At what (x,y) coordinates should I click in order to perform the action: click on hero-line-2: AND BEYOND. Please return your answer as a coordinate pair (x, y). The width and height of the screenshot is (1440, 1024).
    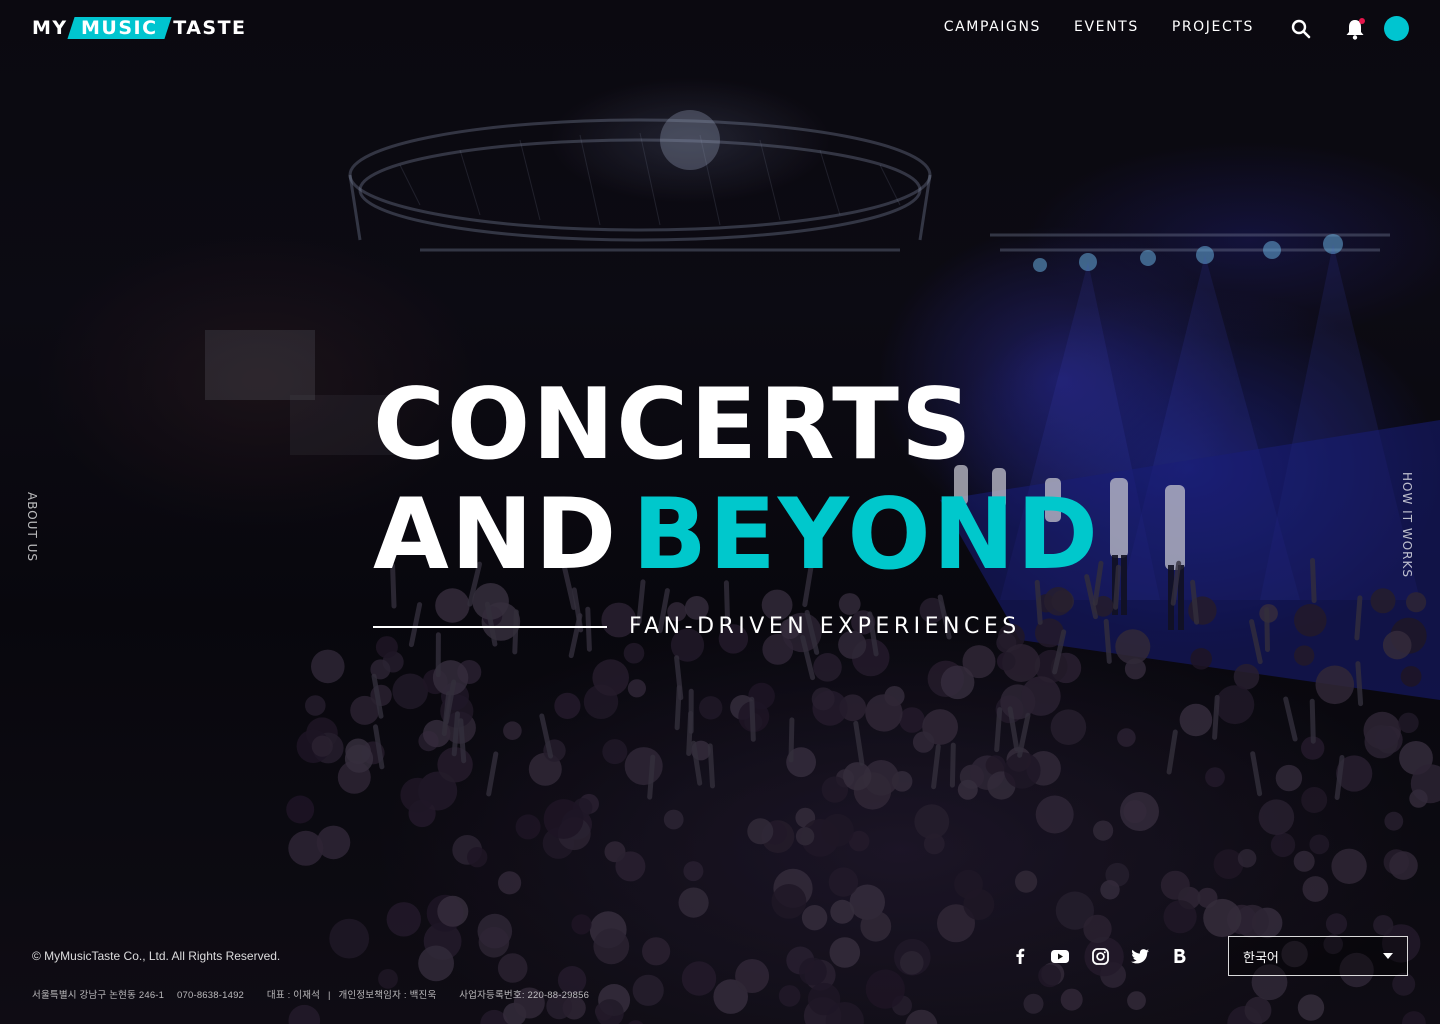
    Looking at the image, I should click on (736, 535).